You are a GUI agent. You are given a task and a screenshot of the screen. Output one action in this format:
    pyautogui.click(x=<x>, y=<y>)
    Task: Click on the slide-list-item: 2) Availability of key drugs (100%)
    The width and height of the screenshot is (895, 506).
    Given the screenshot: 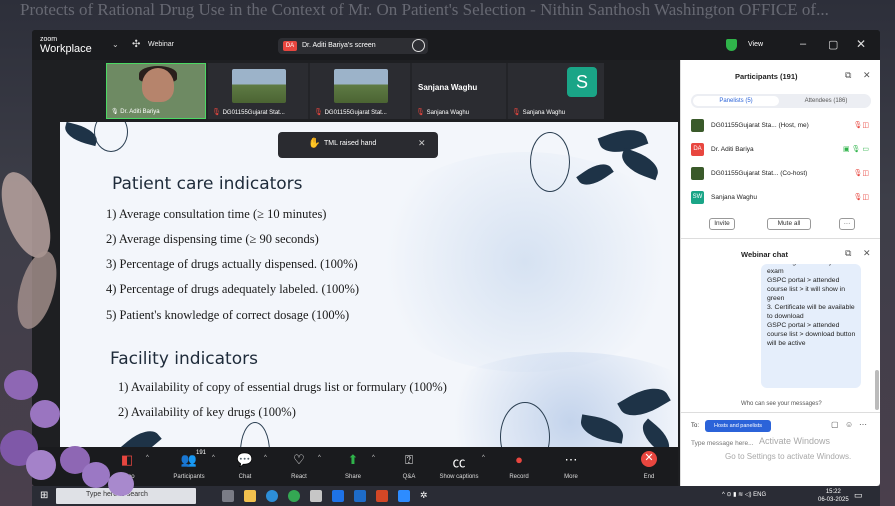 What is the action you would take?
    pyautogui.click(x=207, y=412)
    